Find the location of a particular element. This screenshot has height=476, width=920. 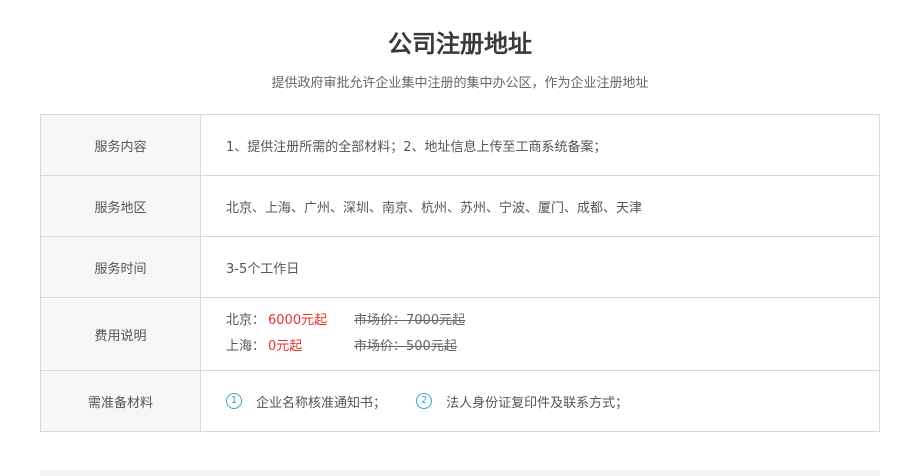

fee-price: 6000元起 is located at coordinates (298, 320).